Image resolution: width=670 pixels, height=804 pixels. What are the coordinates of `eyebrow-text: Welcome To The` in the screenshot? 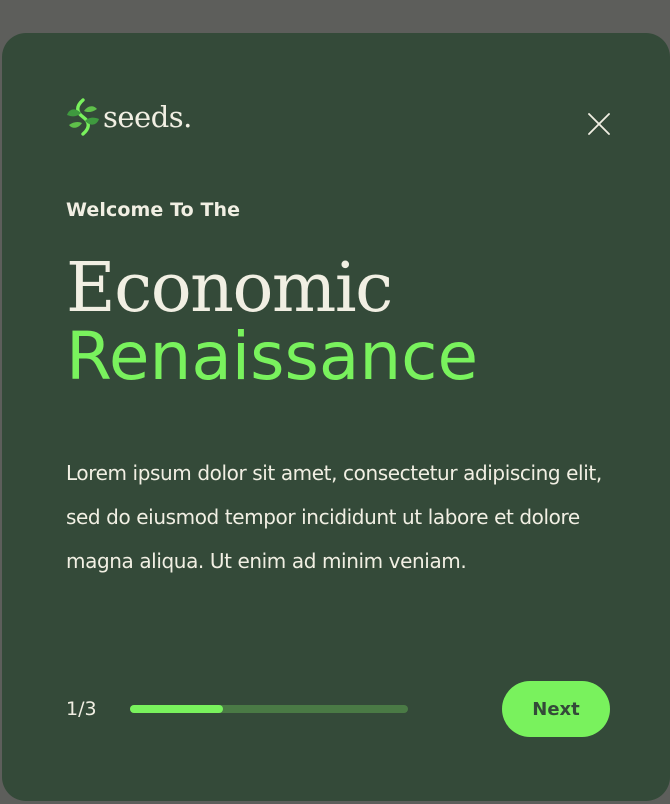 It's located at (153, 210).